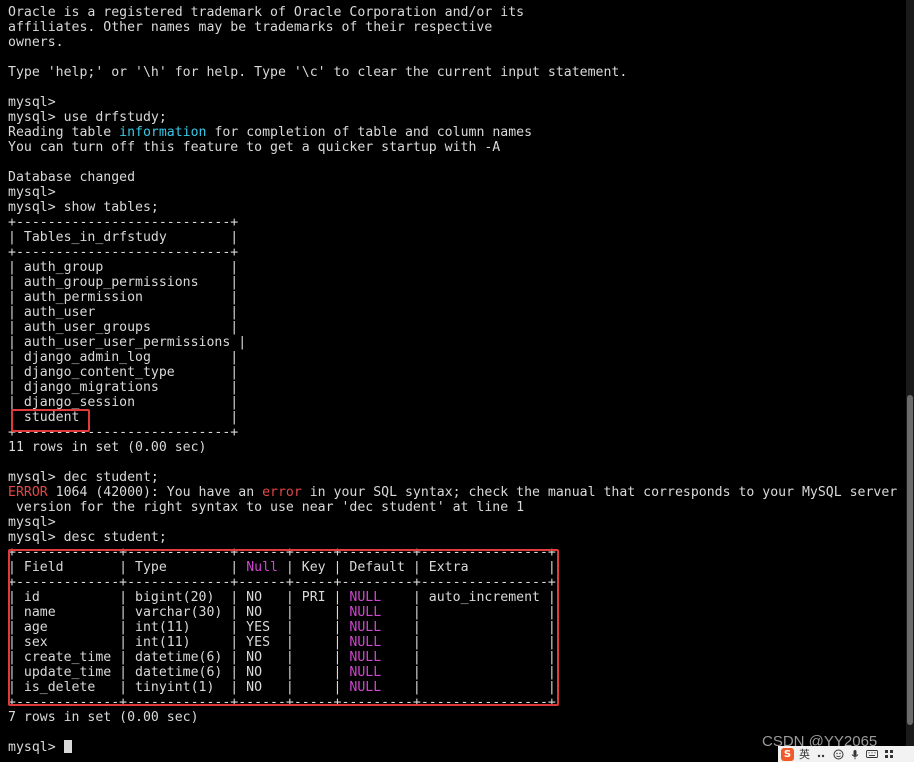 The height and width of the screenshot is (762, 914). Describe the element at coordinates (456, 537) in the screenshot. I see `terminal-line: mysql> desc student;` at that location.